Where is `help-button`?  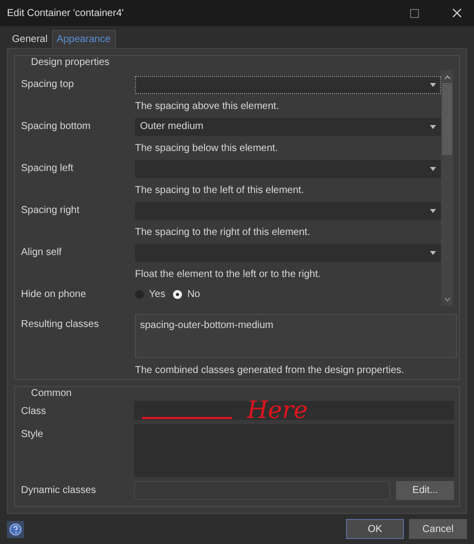
help-button is located at coordinates (15, 529).